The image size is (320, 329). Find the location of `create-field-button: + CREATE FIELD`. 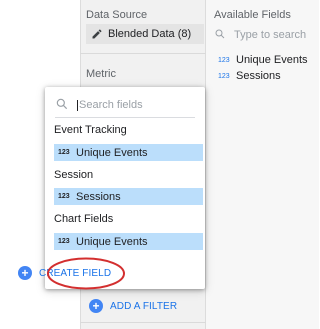

create-field-button: + CREATE FIELD is located at coordinates (64, 273).